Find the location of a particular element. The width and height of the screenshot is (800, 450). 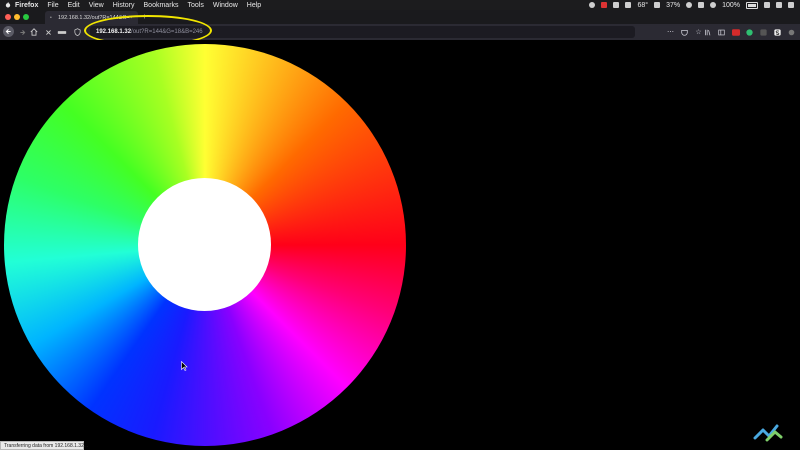

stop-loading-icon is located at coordinates (48, 32).